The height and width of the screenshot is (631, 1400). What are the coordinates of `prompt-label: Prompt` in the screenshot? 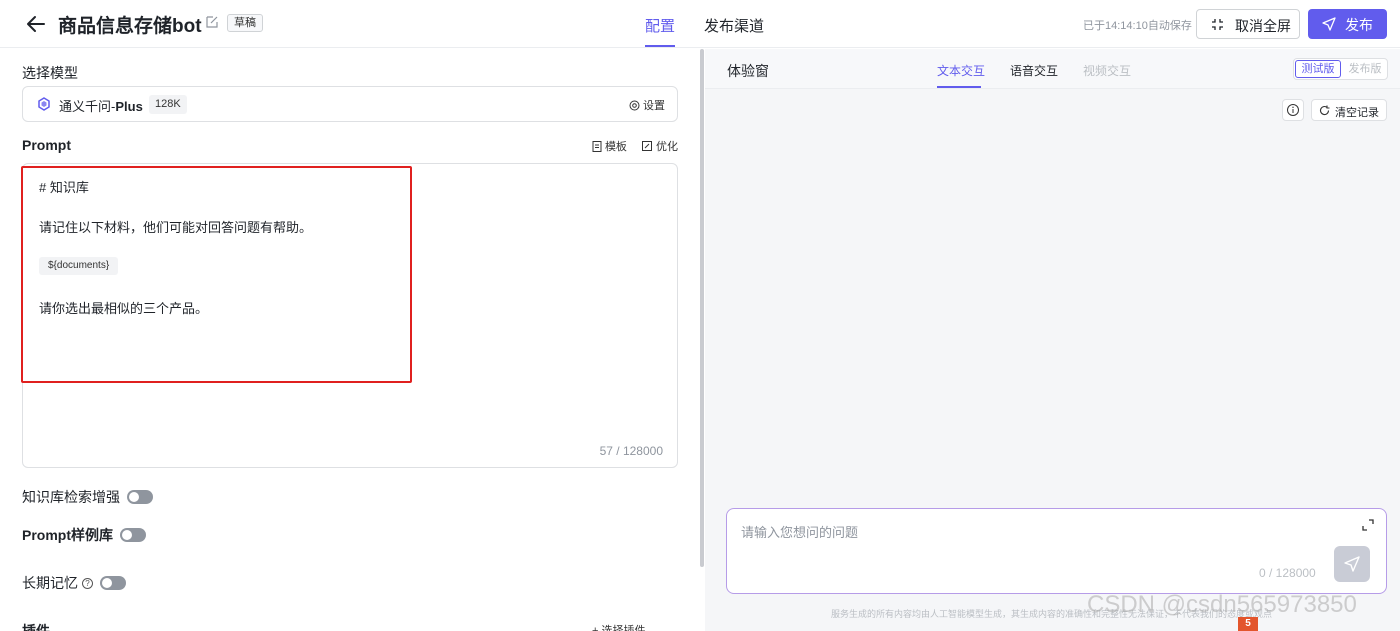 It's located at (46, 145).